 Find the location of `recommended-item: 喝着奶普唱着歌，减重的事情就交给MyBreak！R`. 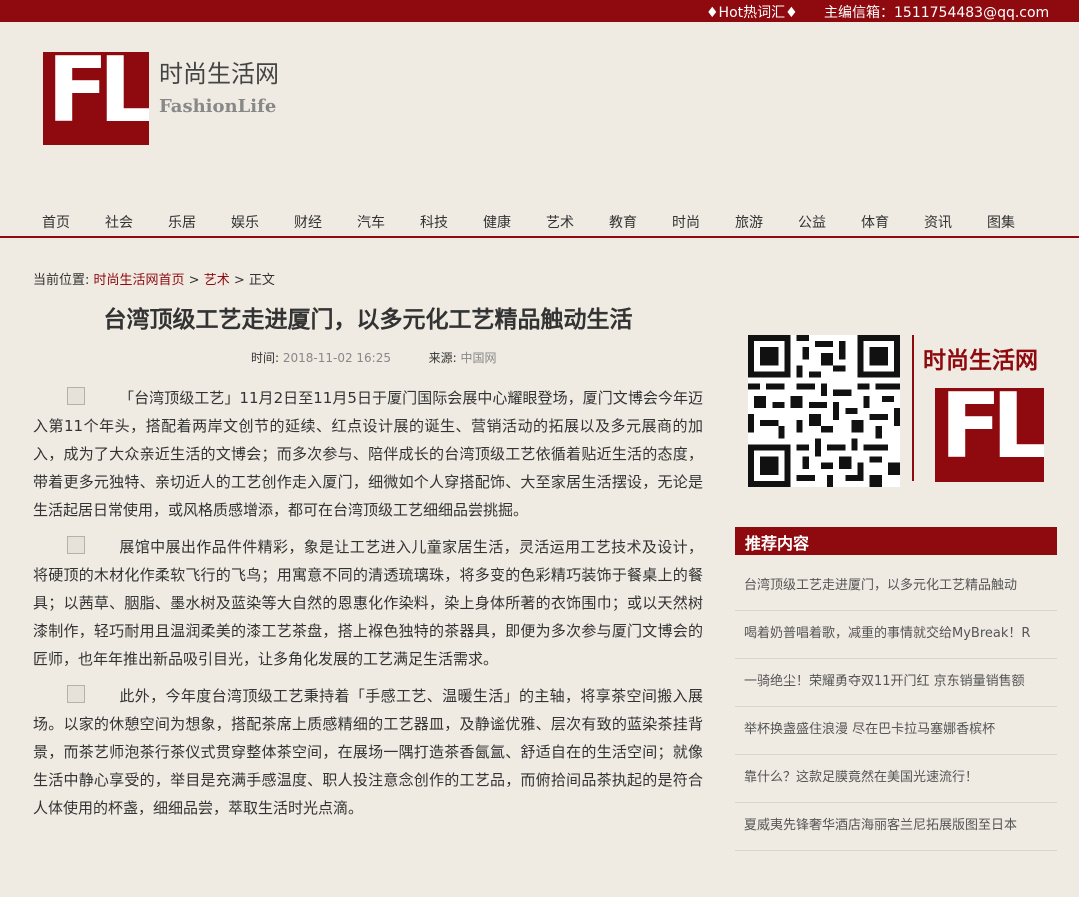

recommended-item: 喝着奶普唱着歌，减重的事情就交给MyBreak！R is located at coordinates (896, 635).